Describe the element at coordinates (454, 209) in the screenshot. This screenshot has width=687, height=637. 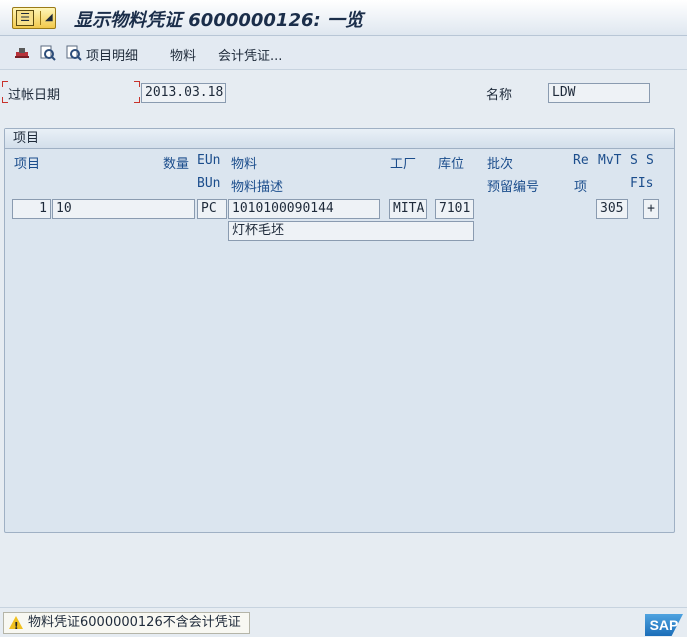
I see `storage-location-cell: 7101` at that location.